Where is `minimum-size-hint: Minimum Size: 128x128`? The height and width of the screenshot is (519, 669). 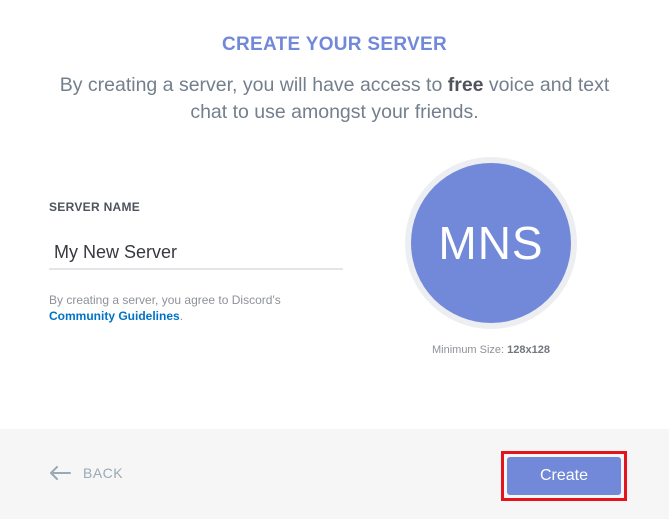
minimum-size-hint: Minimum Size: 128x128 is located at coordinates (491, 350).